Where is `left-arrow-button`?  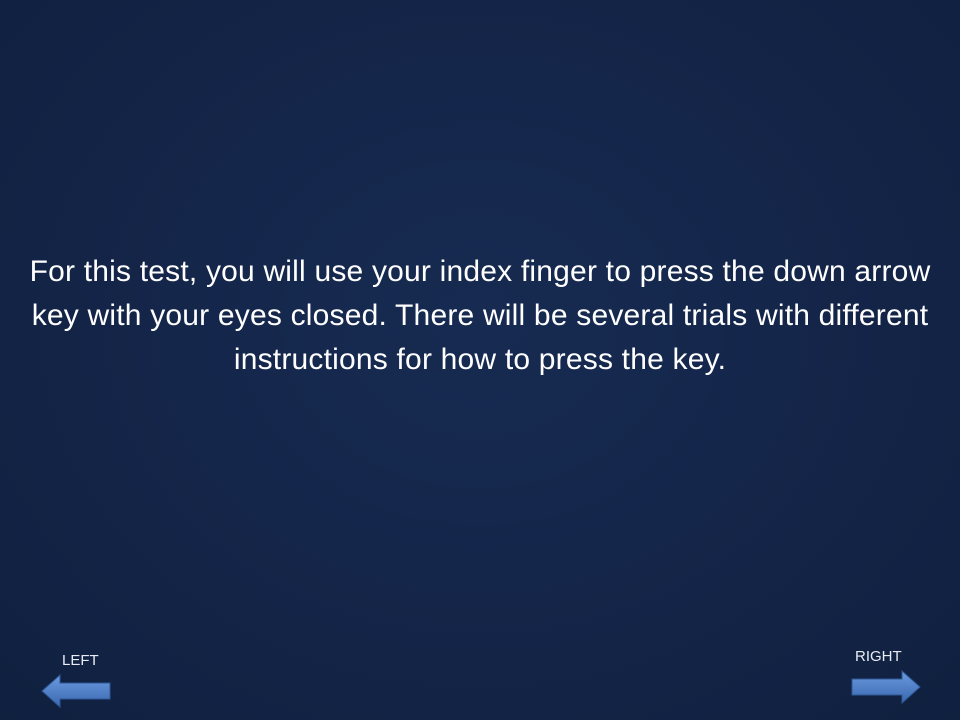 left-arrow-button is located at coordinates (76, 691).